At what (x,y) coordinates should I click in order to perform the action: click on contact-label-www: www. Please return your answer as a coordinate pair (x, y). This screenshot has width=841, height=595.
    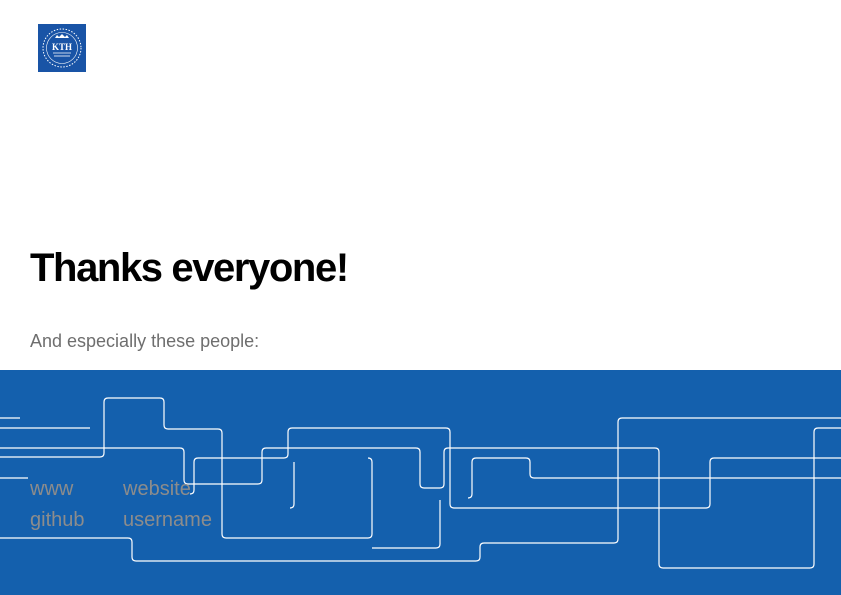
    Looking at the image, I should click on (52, 489).